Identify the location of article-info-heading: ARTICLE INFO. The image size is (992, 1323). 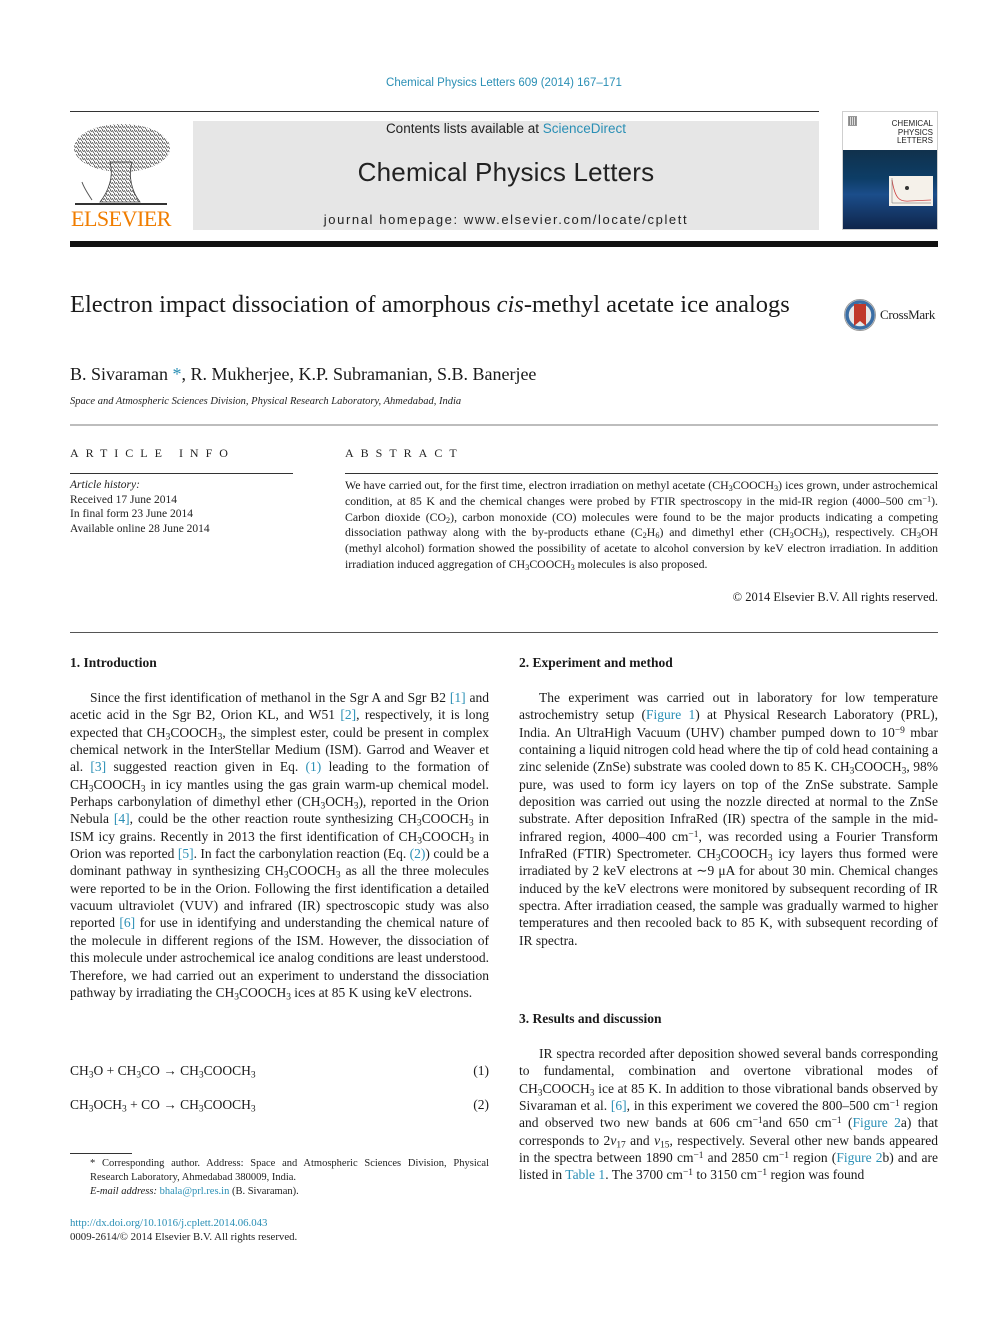
(152, 453).